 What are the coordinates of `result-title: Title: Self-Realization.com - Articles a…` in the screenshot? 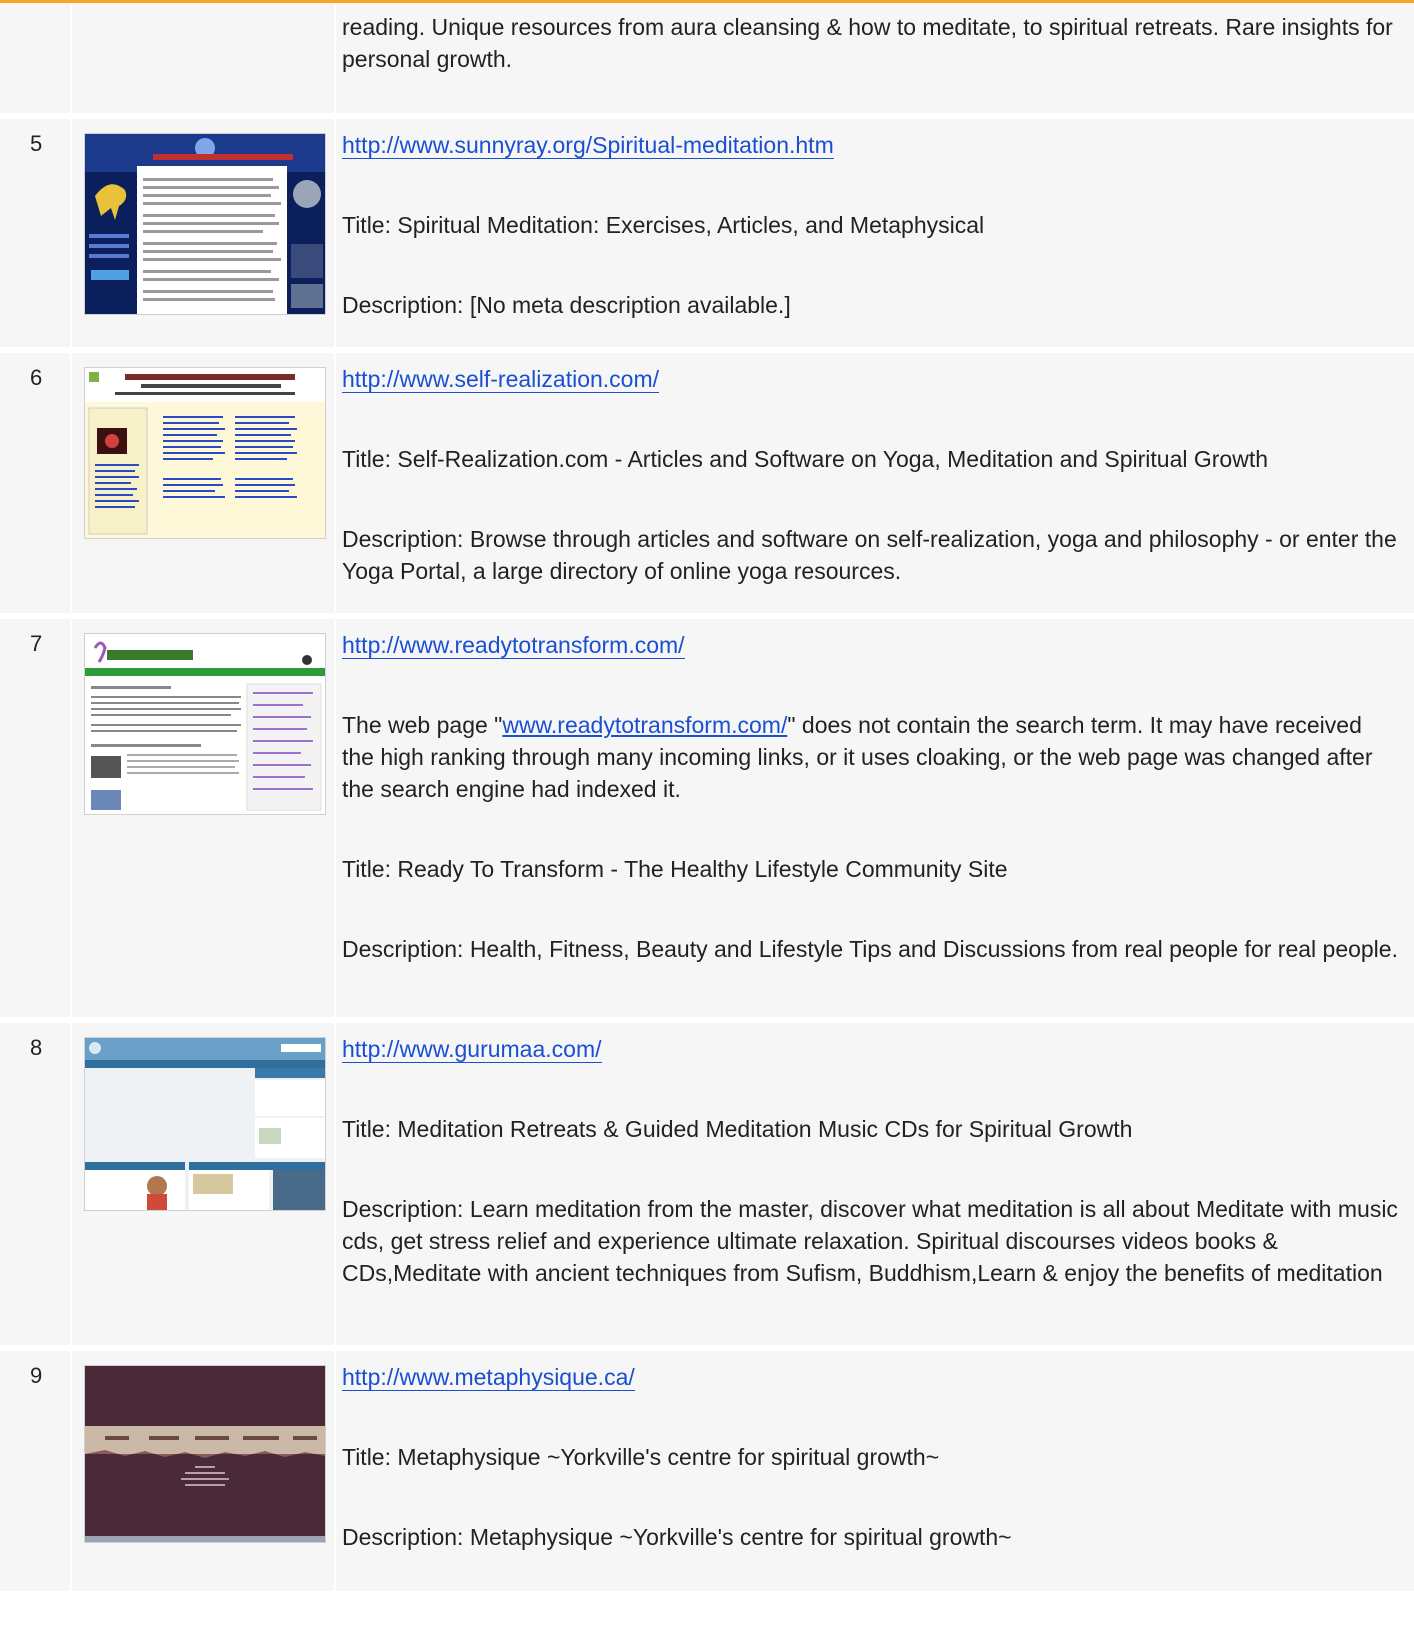 It's located at (805, 459).